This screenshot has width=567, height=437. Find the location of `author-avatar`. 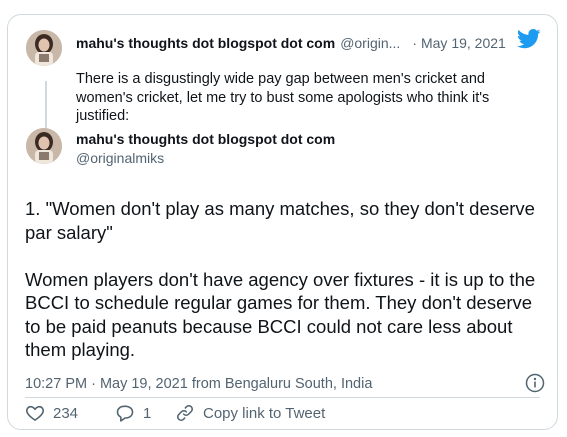

author-avatar is located at coordinates (44, 146).